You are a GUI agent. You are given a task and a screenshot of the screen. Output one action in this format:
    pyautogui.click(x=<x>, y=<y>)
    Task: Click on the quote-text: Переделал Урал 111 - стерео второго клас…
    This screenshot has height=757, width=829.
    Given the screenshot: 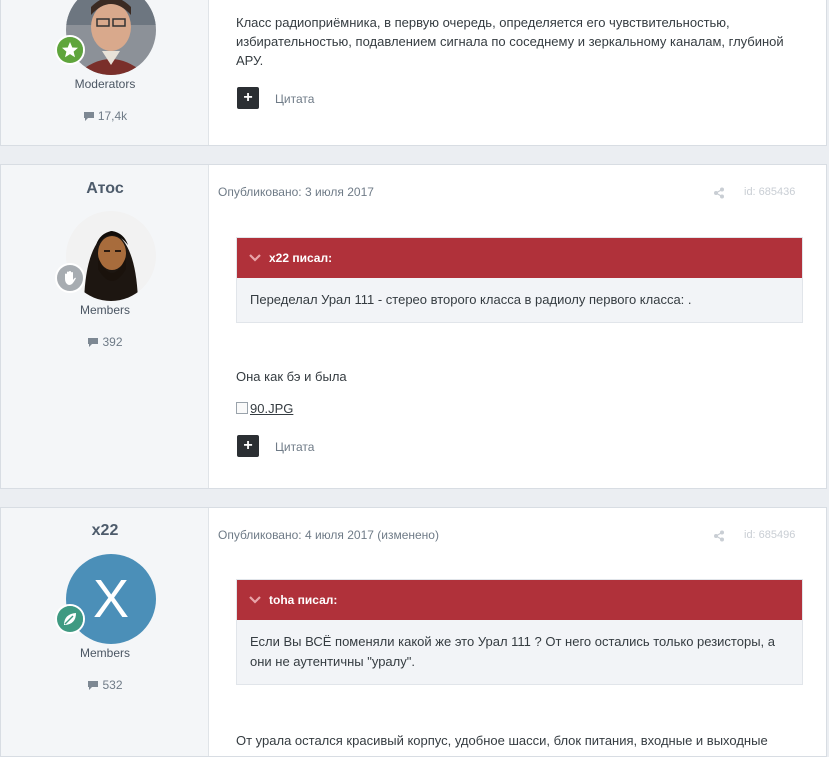 What is the action you would take?
    pyautogui.click(x=471, y=299)
    